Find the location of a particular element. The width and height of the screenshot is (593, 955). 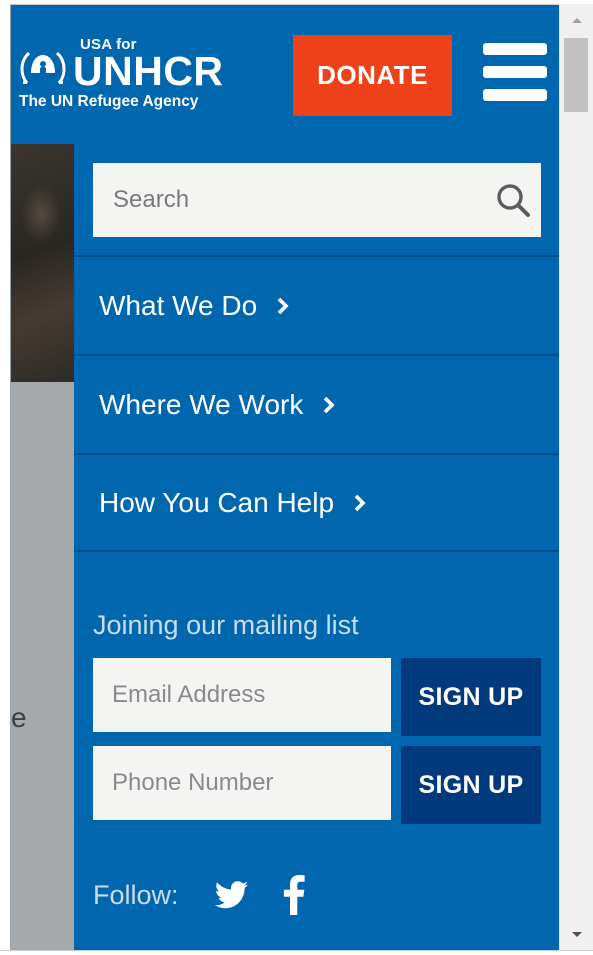

unhcr-emblem-icon is located at coordinates (43, 67).